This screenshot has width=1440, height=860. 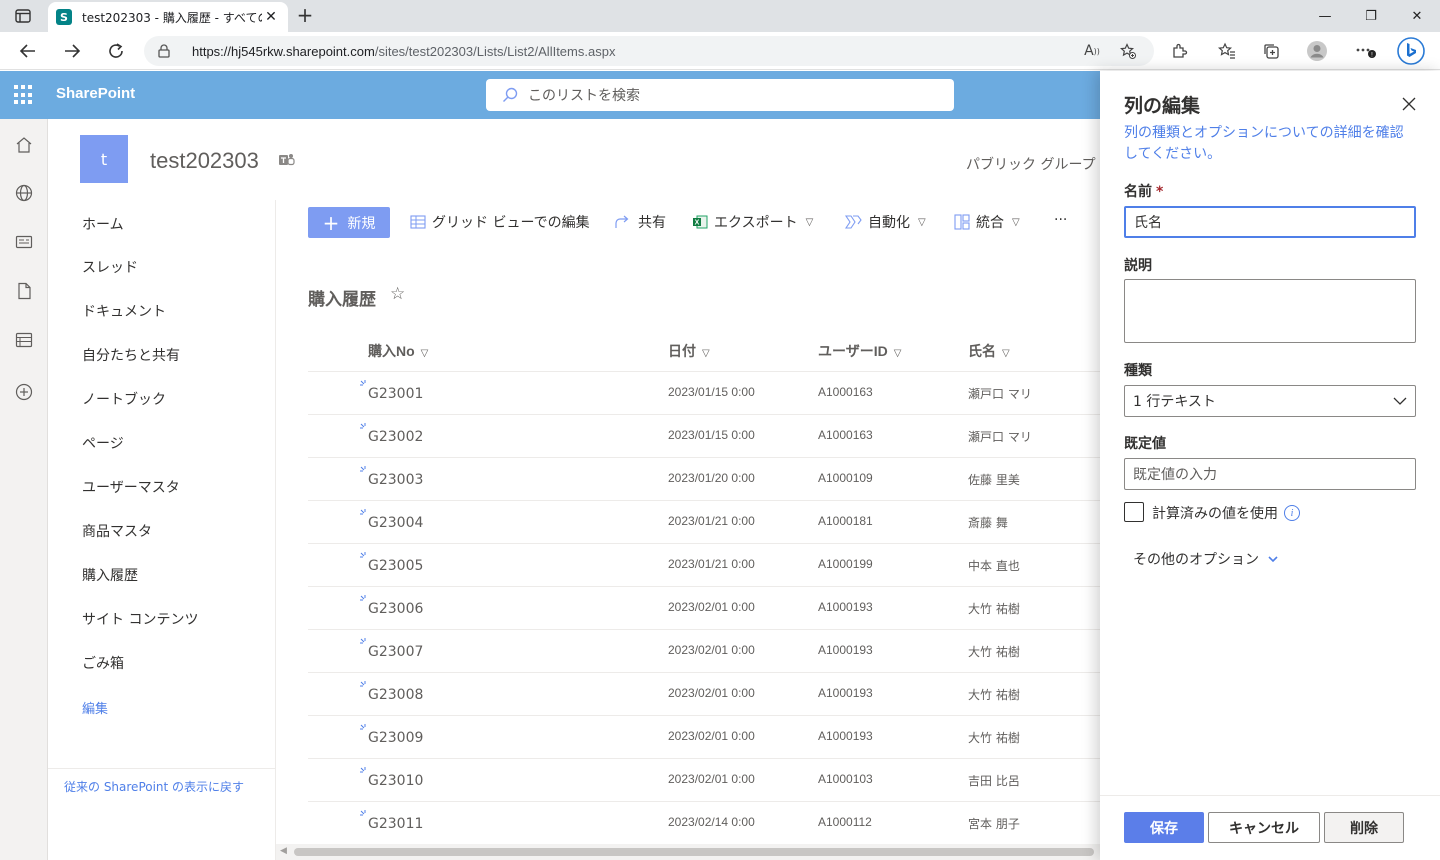 What do you see at coordinates (1417, 16) in the screenshot?
I see `close-window-button: ✕` at bounding box center [1417, 16].